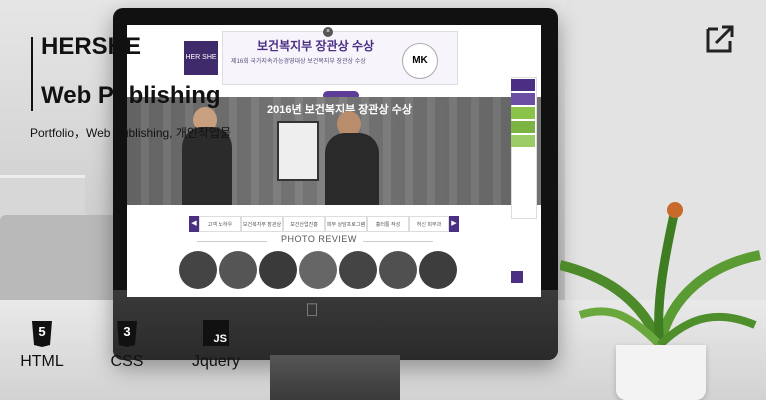 Image resolution: width=766 pixels, height=400 pixels. What do you see at coordinates (304, 224) in the screenshot?
I see `tab-item: 보건산업진흥` at bounding box center [304, 224].